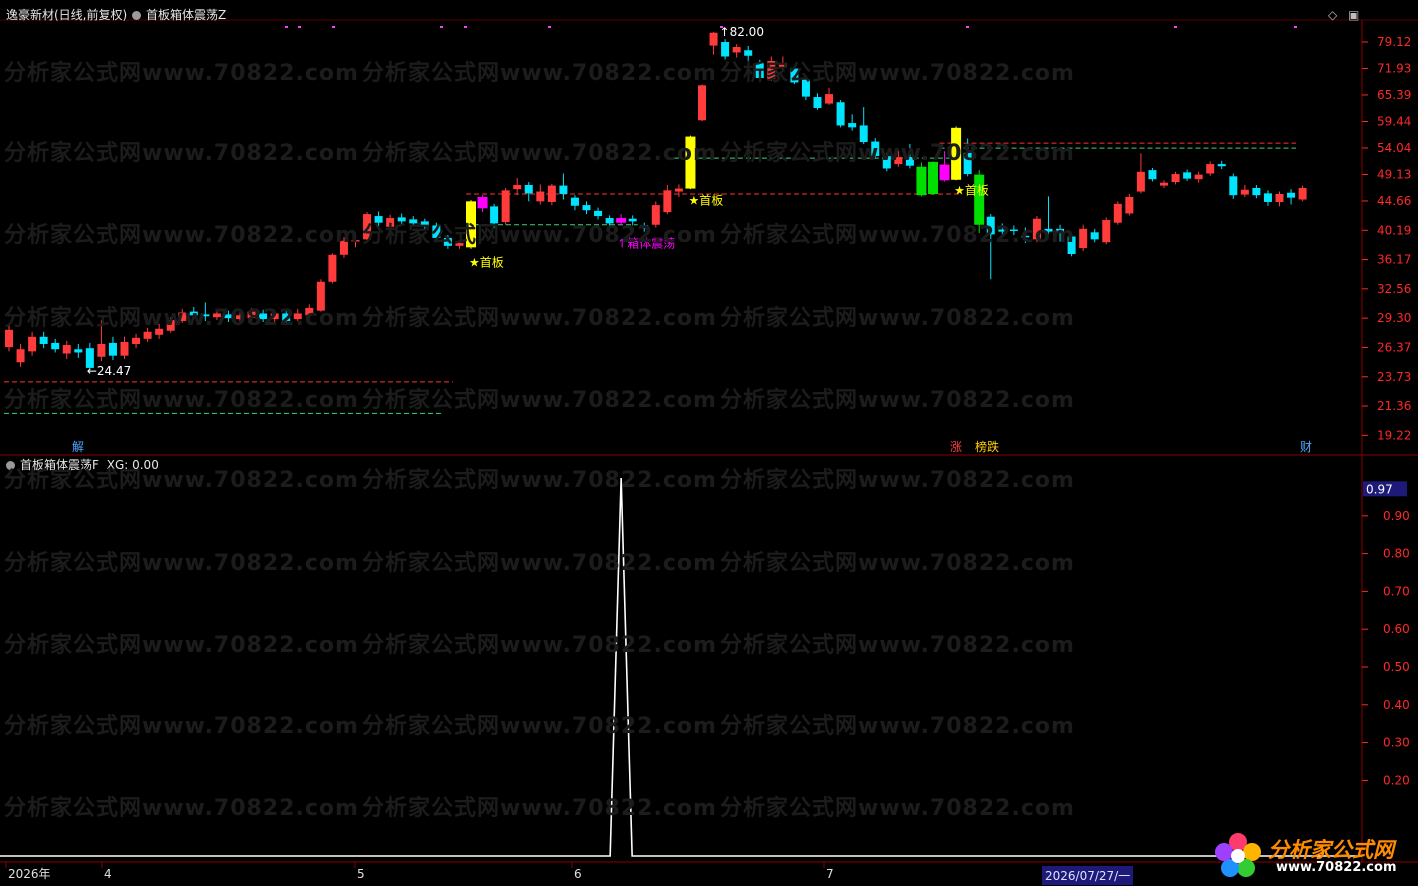  I want to click on price-tick-label: 49.13, so click(1394, 174).